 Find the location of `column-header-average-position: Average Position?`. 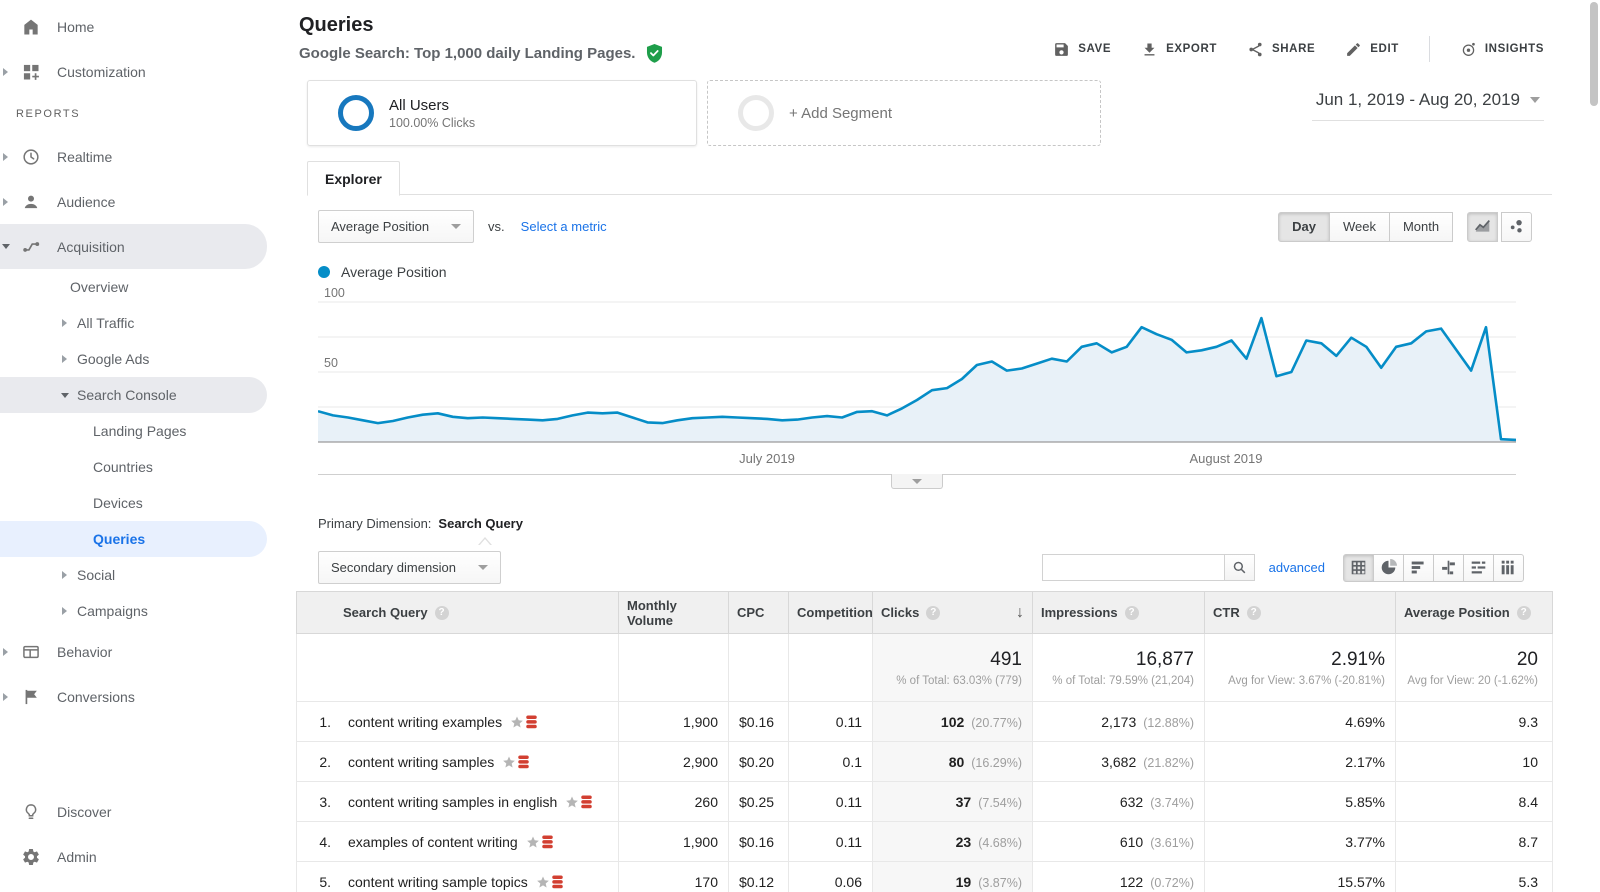

column-header-average-position: Average Position? is located at coordinates (1474, 612).